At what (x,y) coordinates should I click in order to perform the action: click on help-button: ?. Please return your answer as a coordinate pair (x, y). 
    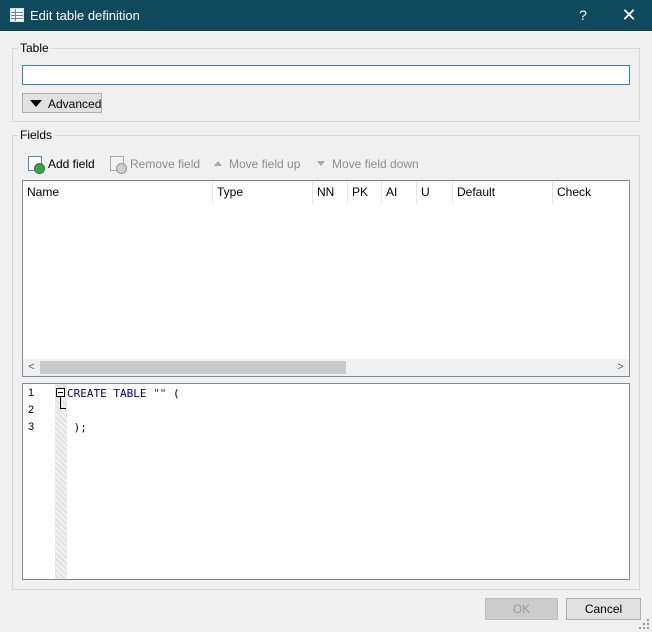
    Looking at the image, I should click on (583, 15).